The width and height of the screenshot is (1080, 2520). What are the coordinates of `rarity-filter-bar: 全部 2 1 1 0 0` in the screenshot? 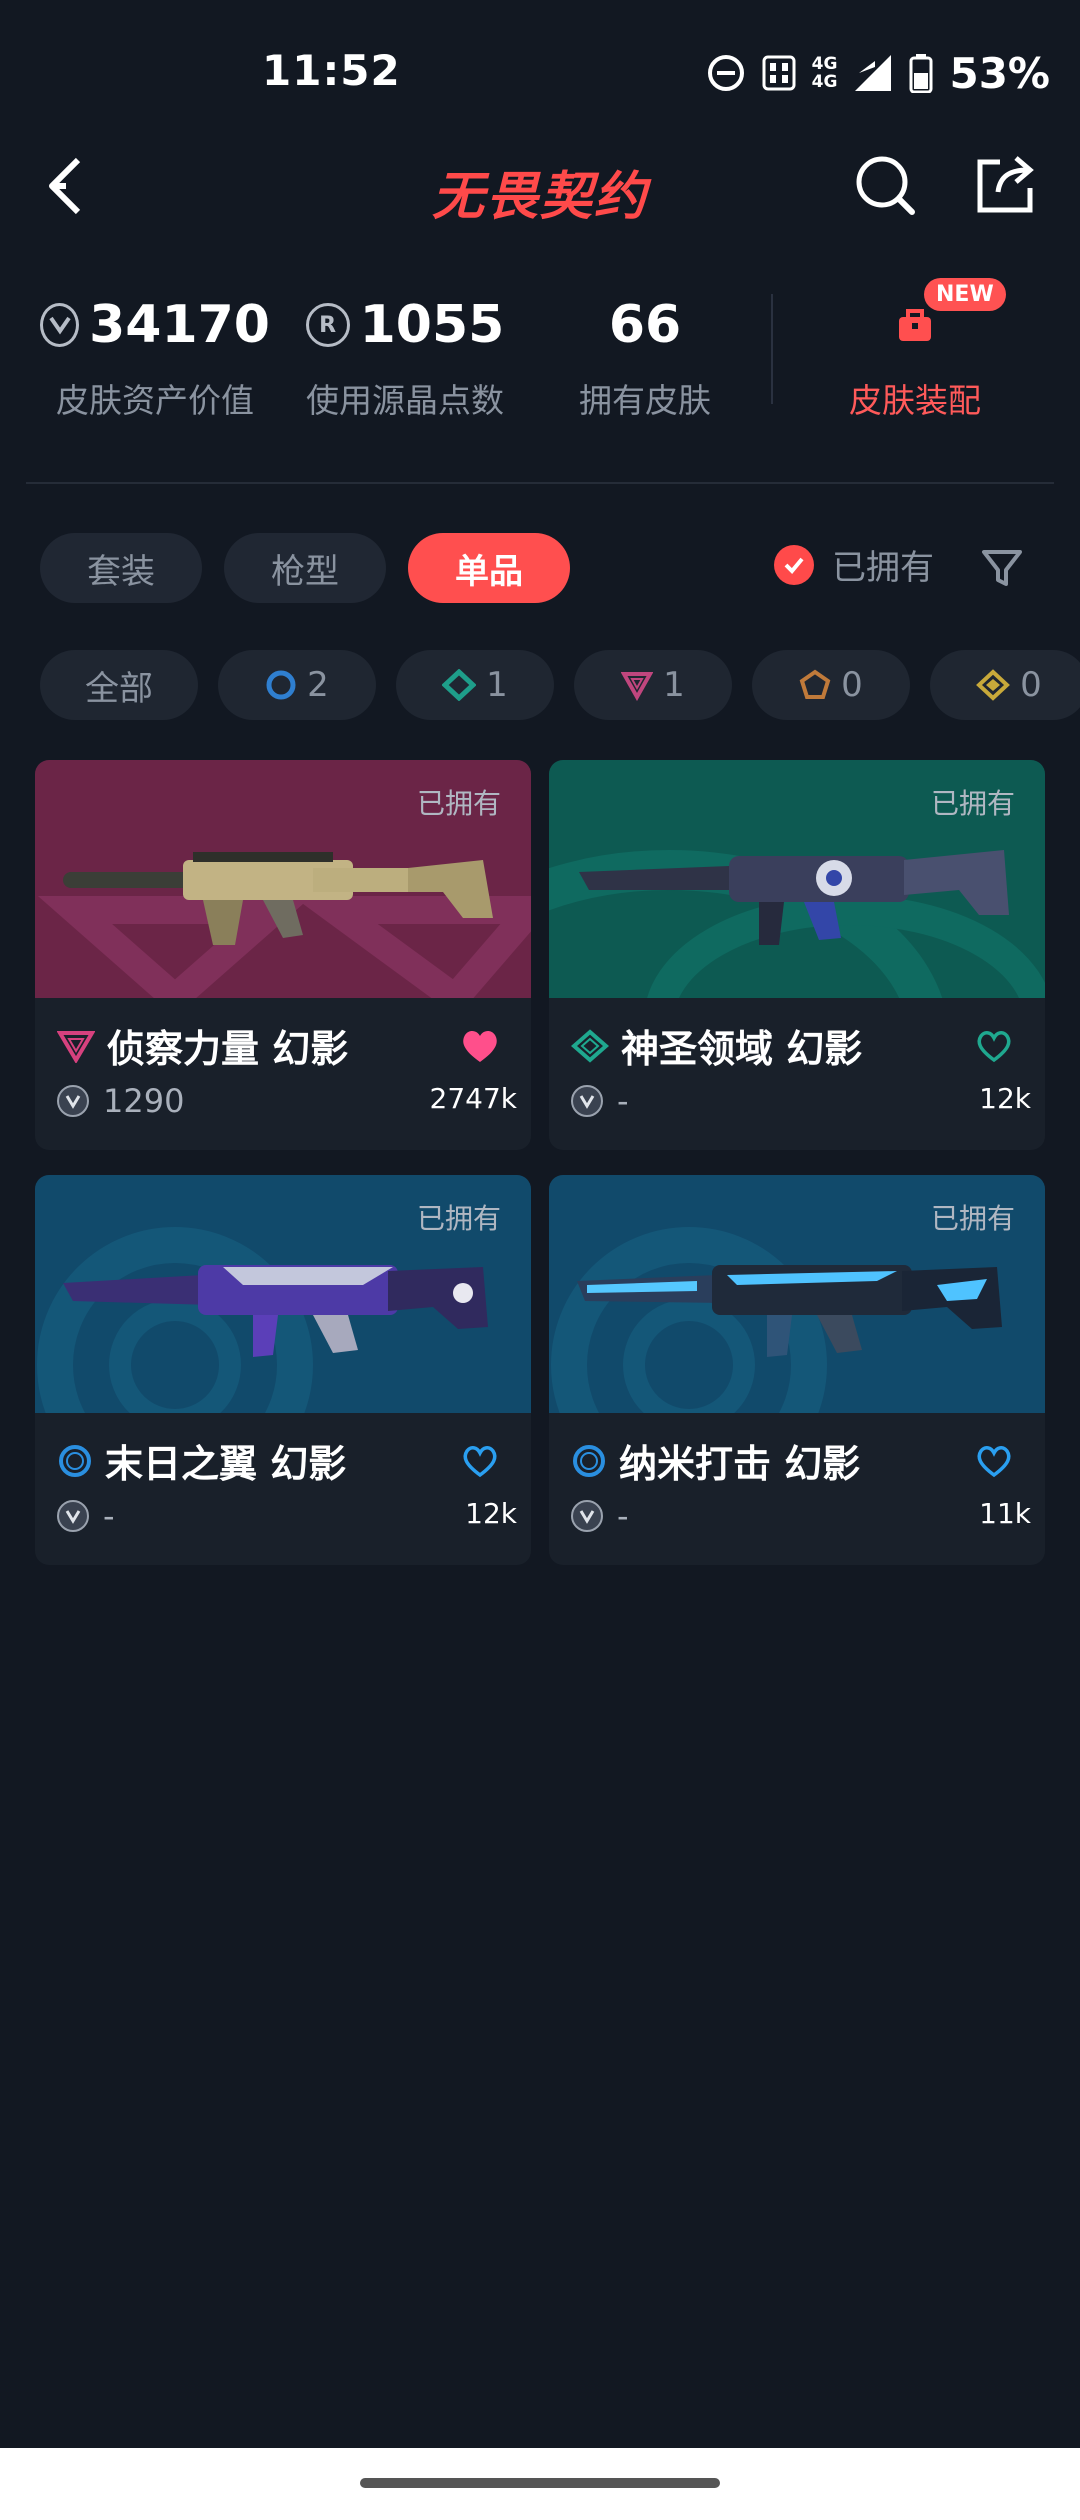 It's located at (560, 685).